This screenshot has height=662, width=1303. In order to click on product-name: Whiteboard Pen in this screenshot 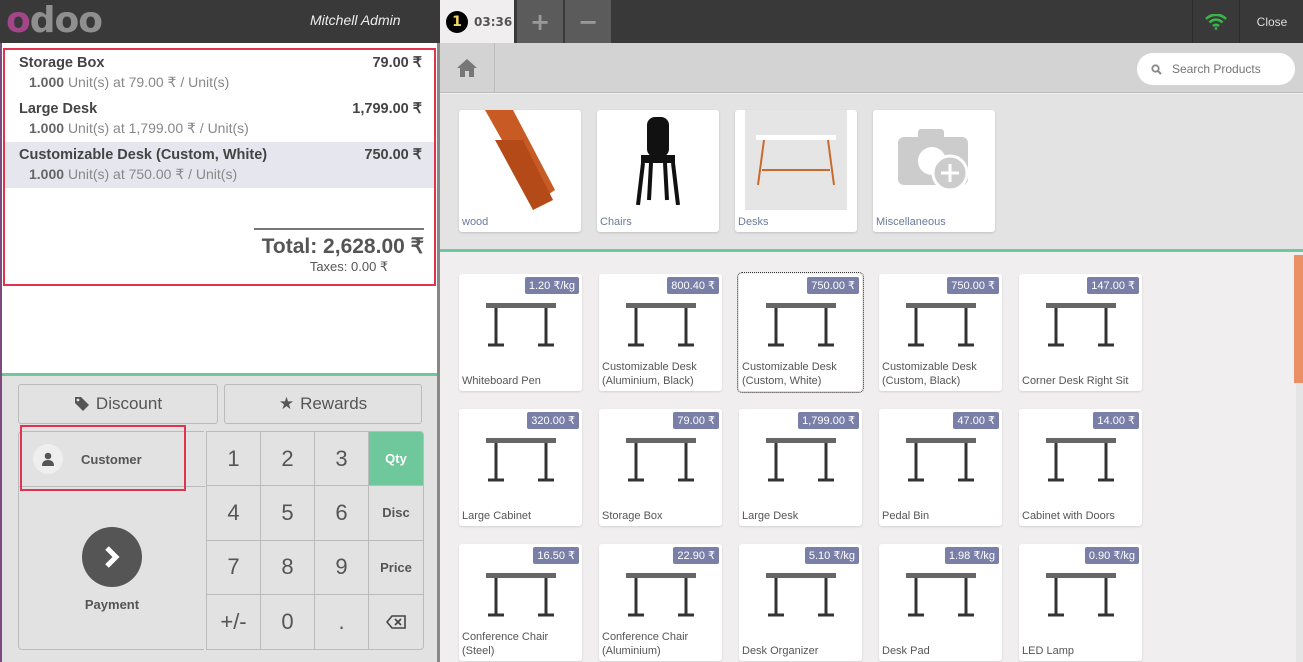, I will do `click(501, 381)`.